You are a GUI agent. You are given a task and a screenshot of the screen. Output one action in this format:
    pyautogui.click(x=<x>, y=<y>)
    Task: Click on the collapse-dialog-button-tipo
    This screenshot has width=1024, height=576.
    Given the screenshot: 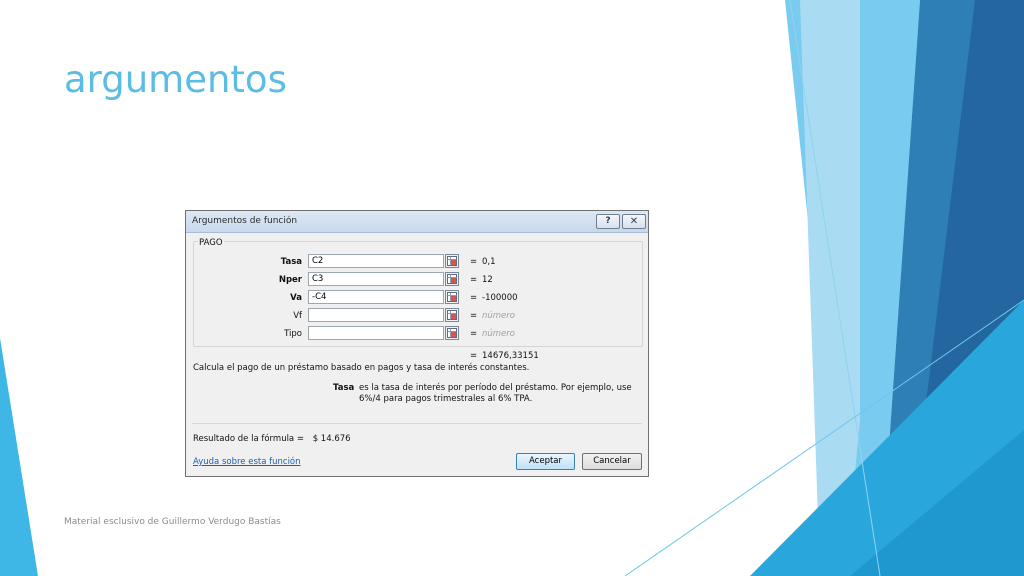 What is the action you would take?
    pyautogui.click(x=452, y=333)
    